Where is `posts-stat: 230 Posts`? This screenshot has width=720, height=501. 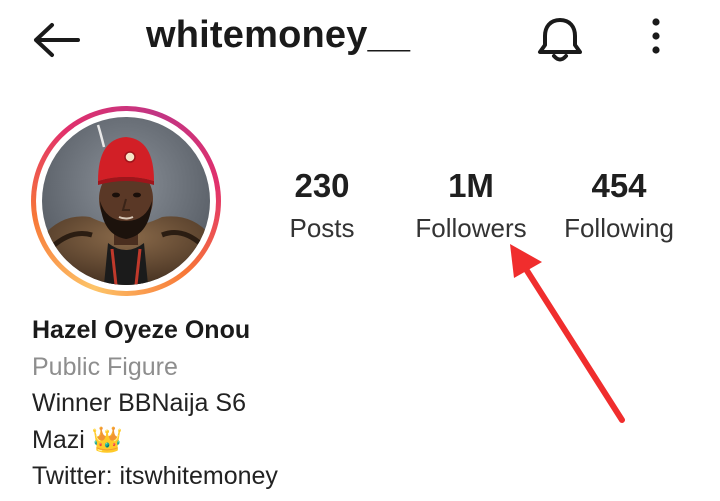 posts-stat: 230 Posts is located at coordinates (322, 206).